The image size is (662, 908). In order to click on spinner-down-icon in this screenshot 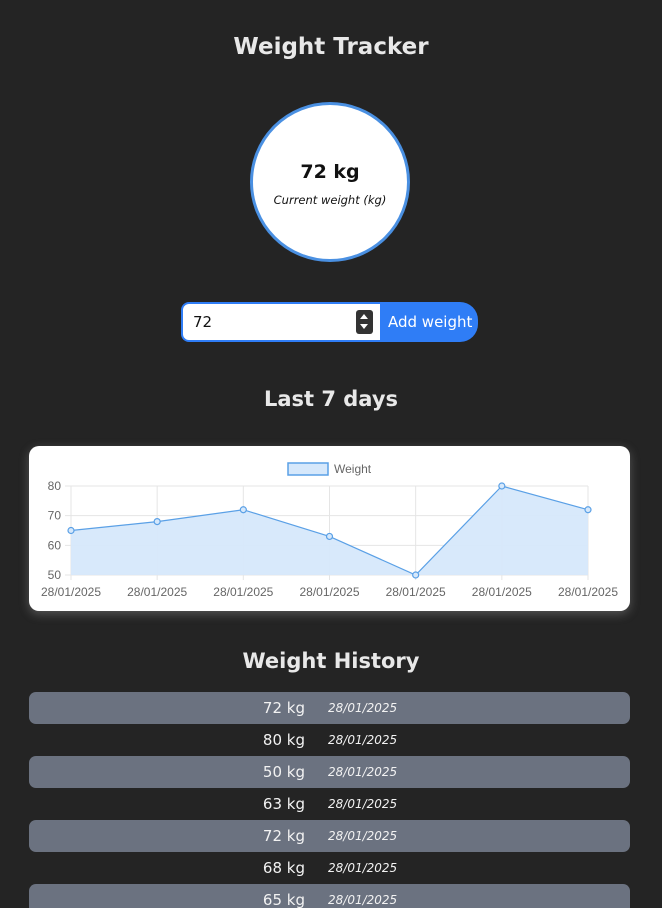, I will do `click(364, 326)`.